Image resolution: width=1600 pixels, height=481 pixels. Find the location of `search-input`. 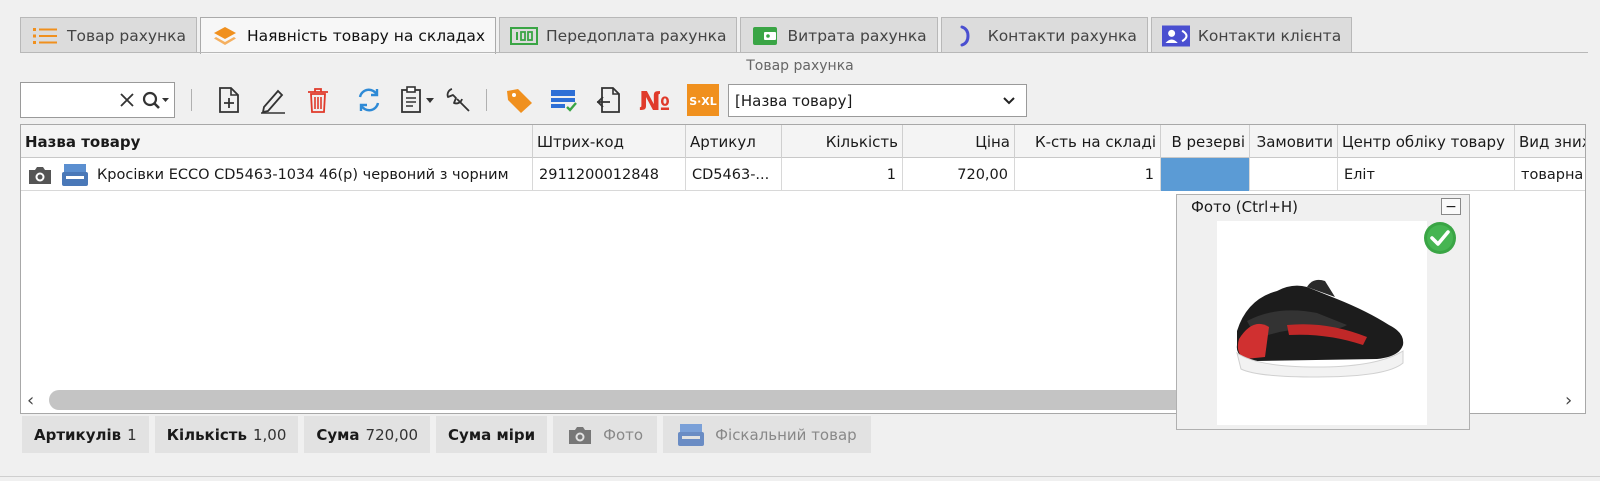

search-input is located at coordinates (71, 100).